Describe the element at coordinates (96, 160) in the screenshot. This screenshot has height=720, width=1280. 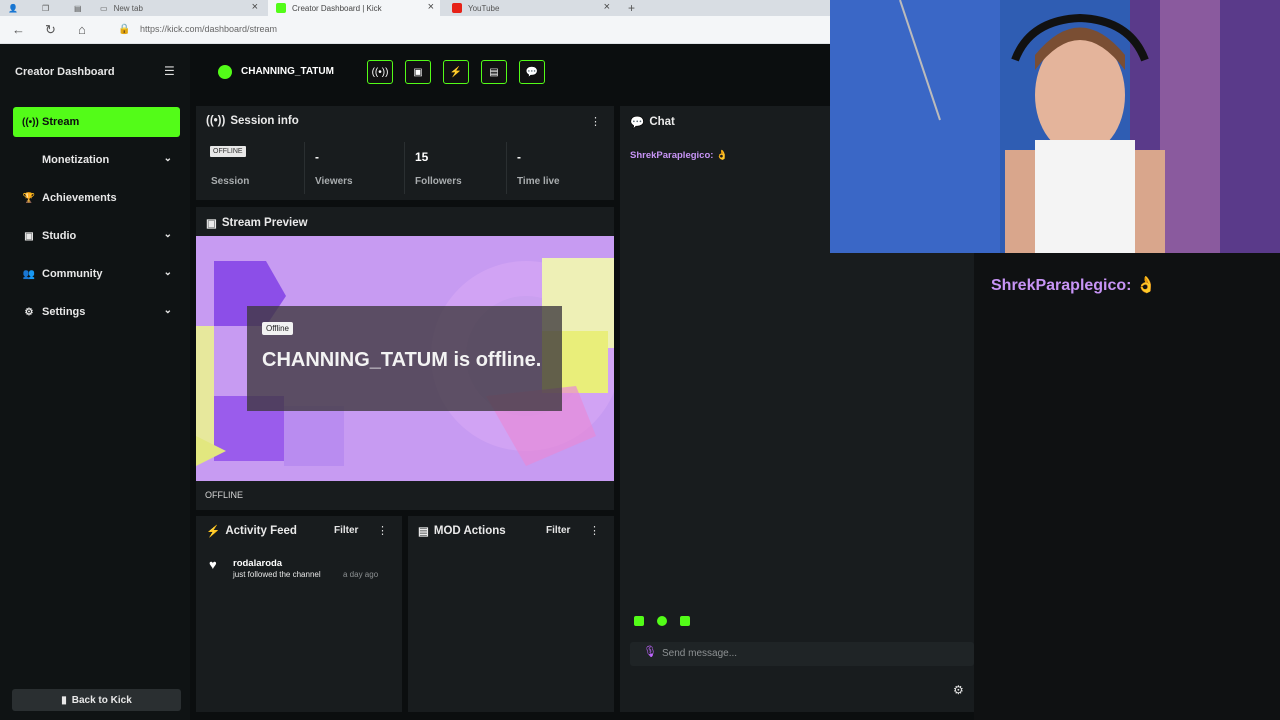
I see `sidebar-item-monetization: Monetization ⌄` at that location.